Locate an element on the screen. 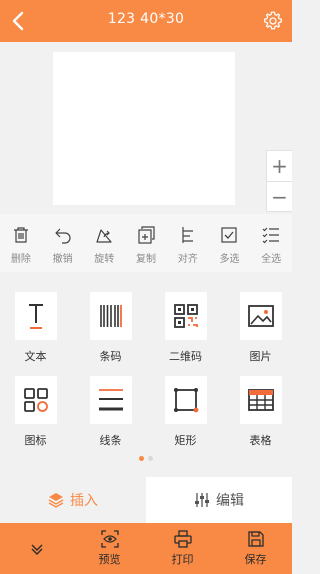 Image resolution: width=320 pixels, height=574 pixels. copy-icon is located at coordinates (146, 235).